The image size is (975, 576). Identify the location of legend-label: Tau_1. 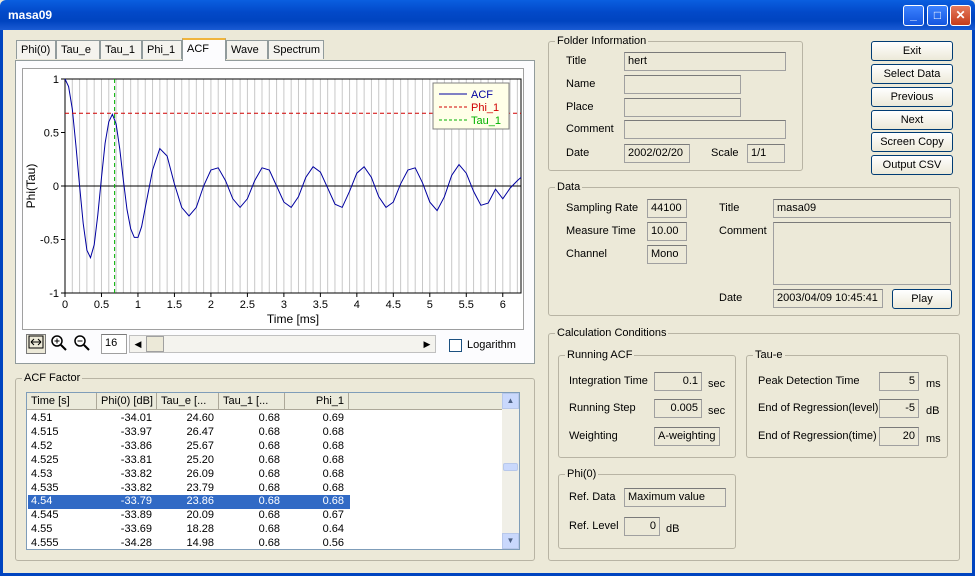
(486, 121).